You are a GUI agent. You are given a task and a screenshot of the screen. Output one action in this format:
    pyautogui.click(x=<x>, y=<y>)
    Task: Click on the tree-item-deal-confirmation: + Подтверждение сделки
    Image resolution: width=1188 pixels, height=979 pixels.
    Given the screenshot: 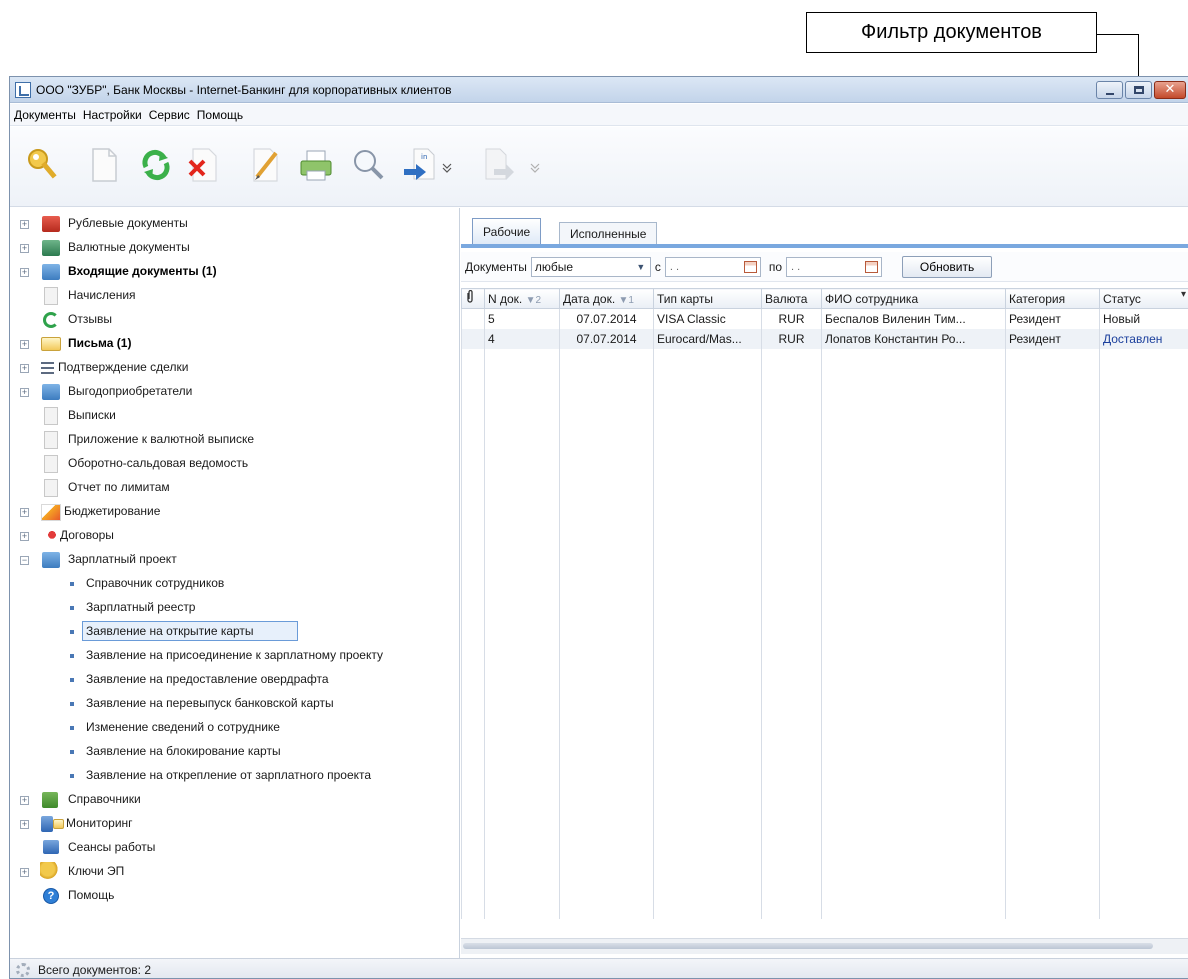 What is the action you would take?
    pyautogui.click(x=235, y=368)
    